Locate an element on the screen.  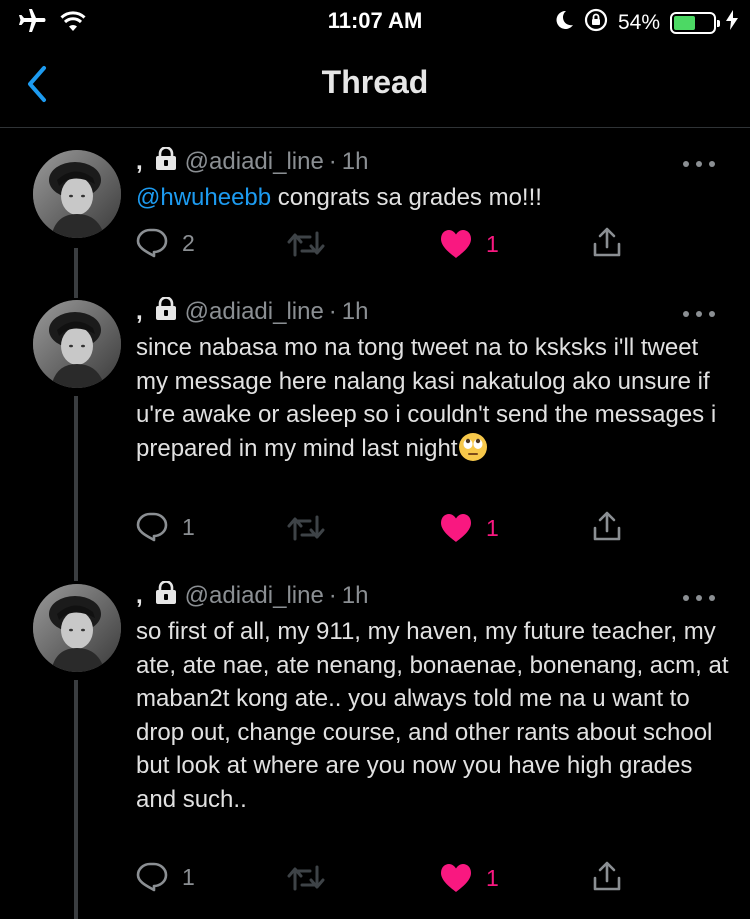
moon-icon is located at coordinates (564, 23).